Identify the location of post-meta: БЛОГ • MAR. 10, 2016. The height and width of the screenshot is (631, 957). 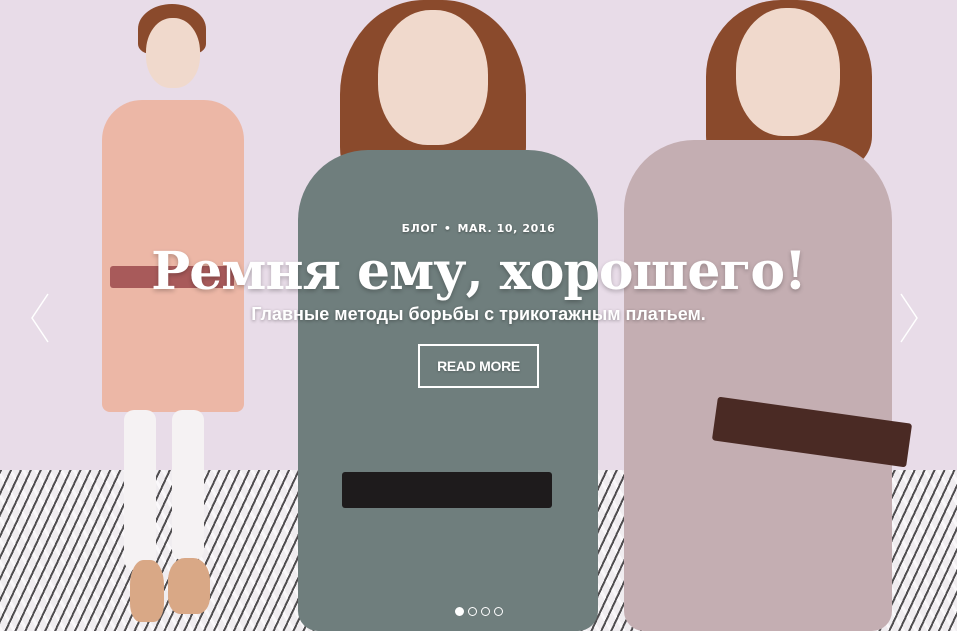
(478, 228).